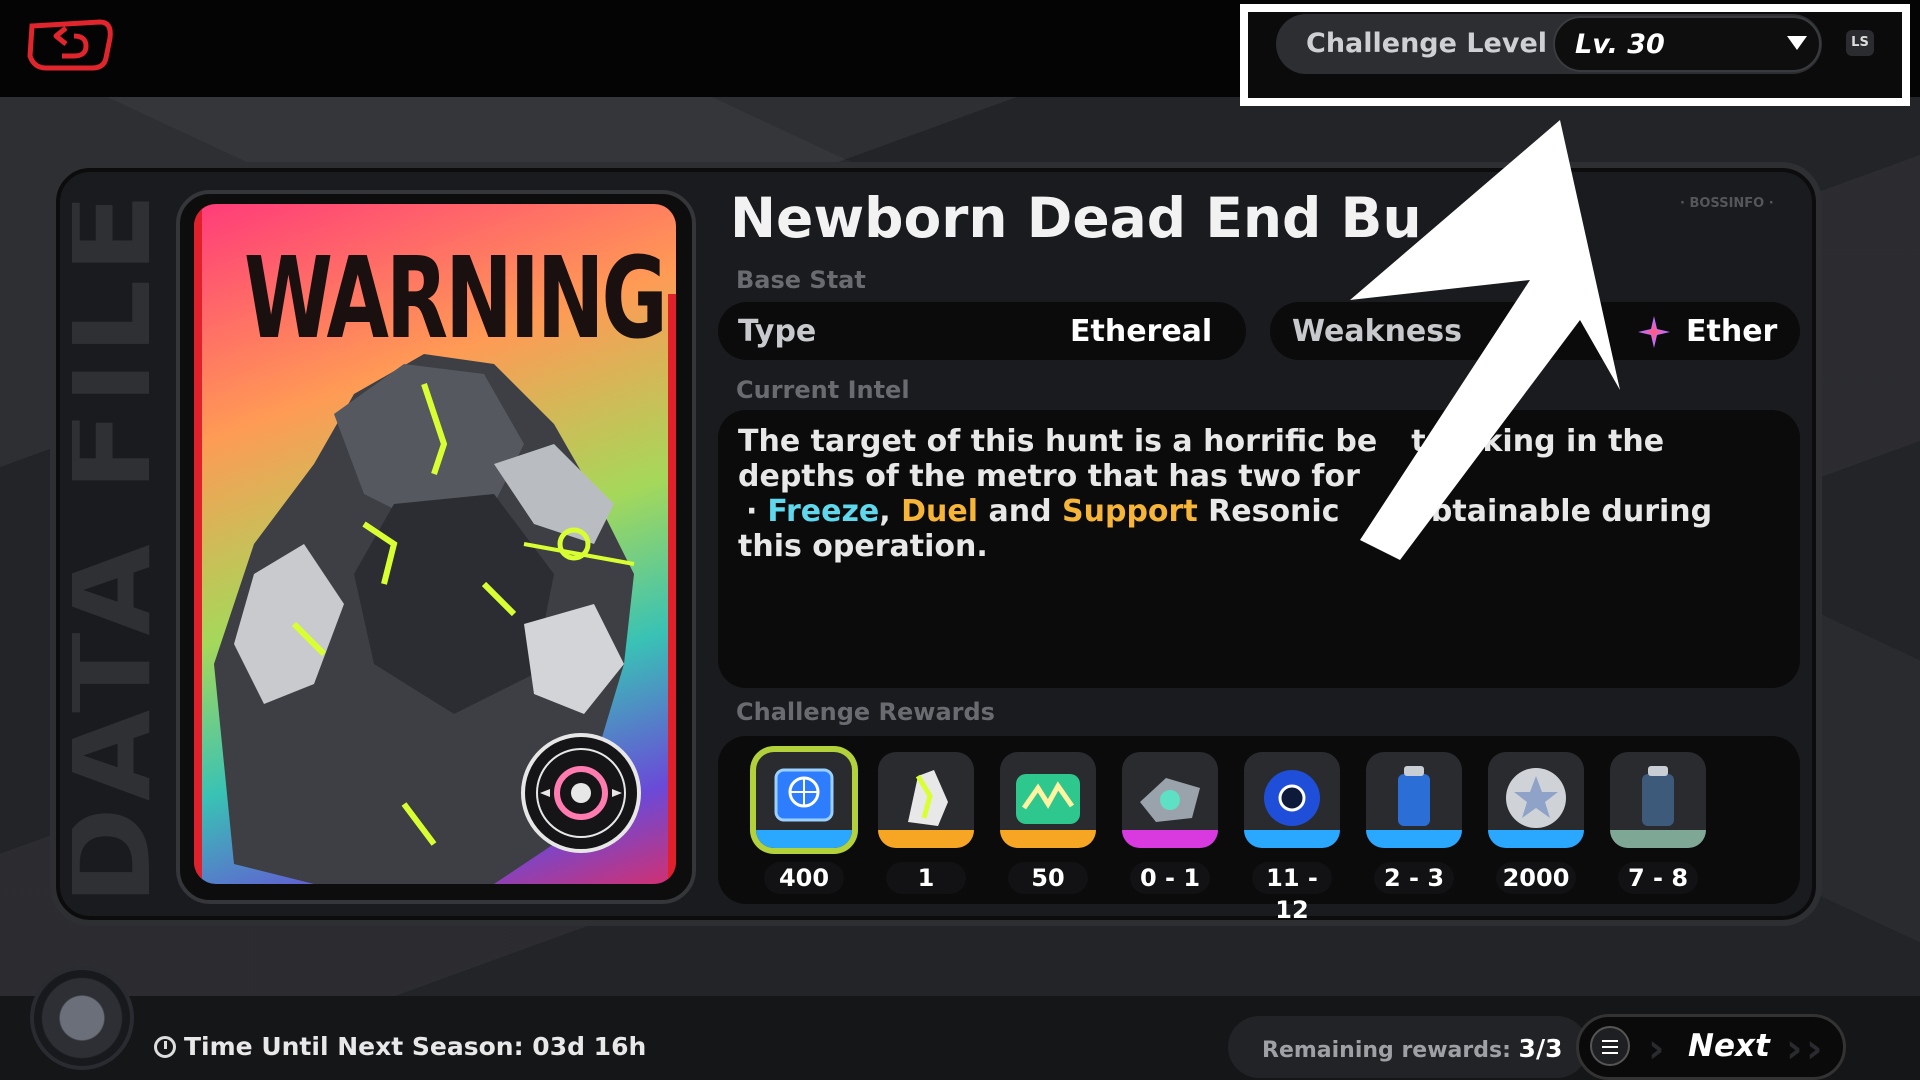  I want to click on clock-icon, so click(165, 1047).